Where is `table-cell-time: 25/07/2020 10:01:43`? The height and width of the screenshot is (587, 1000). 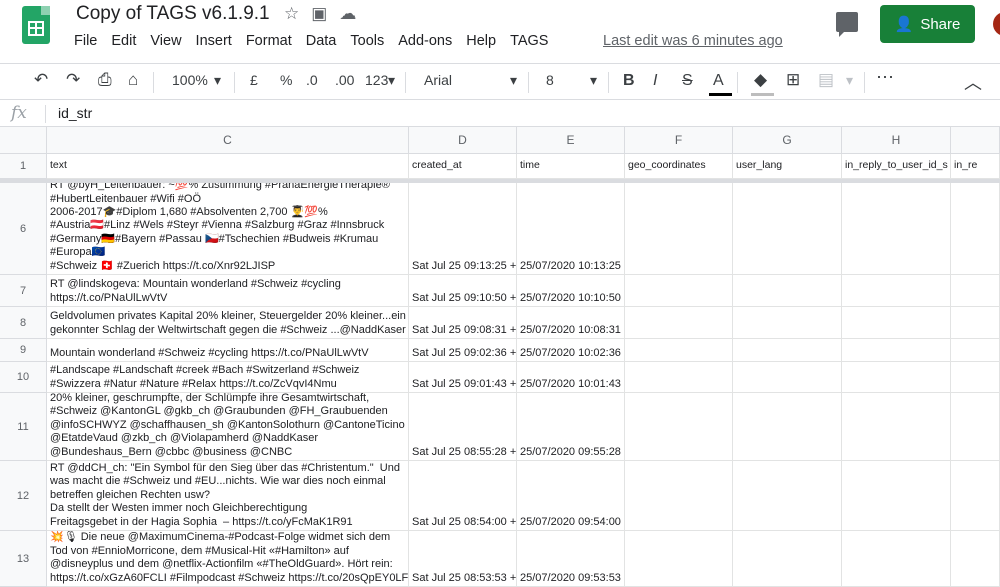 table-cell-time: 25/07/2020 10:01:43 is located at coordinates (571, 377).